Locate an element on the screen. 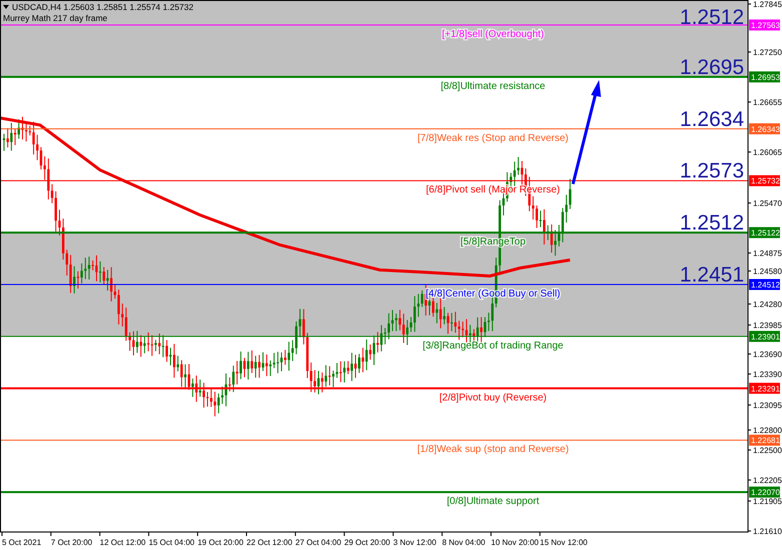 Image resolution: width=782 pixels, height=550 pixels. time-tick: 29 Oct 20:00 is located at coordinates (367, 539).